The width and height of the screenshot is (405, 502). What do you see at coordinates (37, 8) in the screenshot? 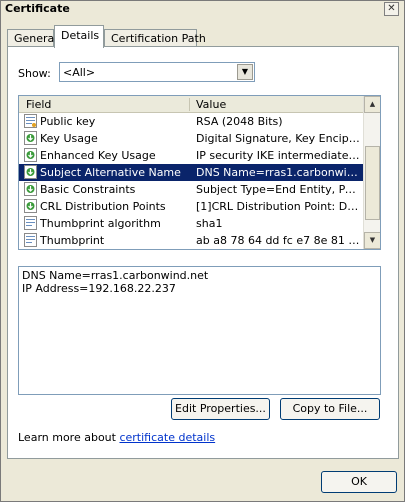
I see `window-title: Certificate` at bounding box center [37, 8].